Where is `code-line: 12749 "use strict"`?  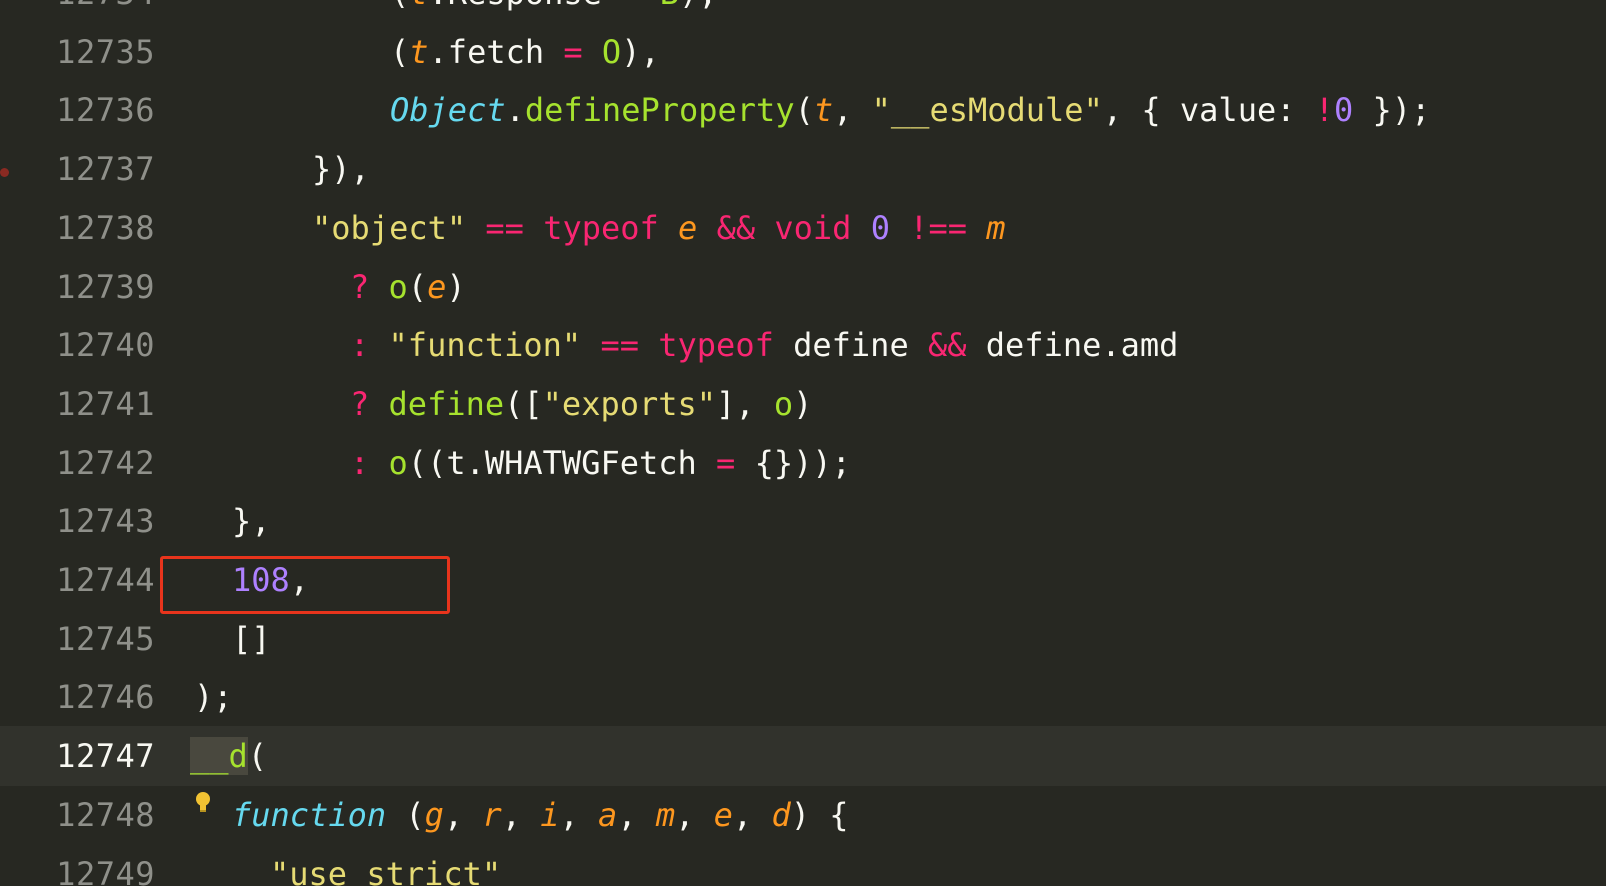 code-line: 12749 "use strict" is located at coordinates (803, 865).